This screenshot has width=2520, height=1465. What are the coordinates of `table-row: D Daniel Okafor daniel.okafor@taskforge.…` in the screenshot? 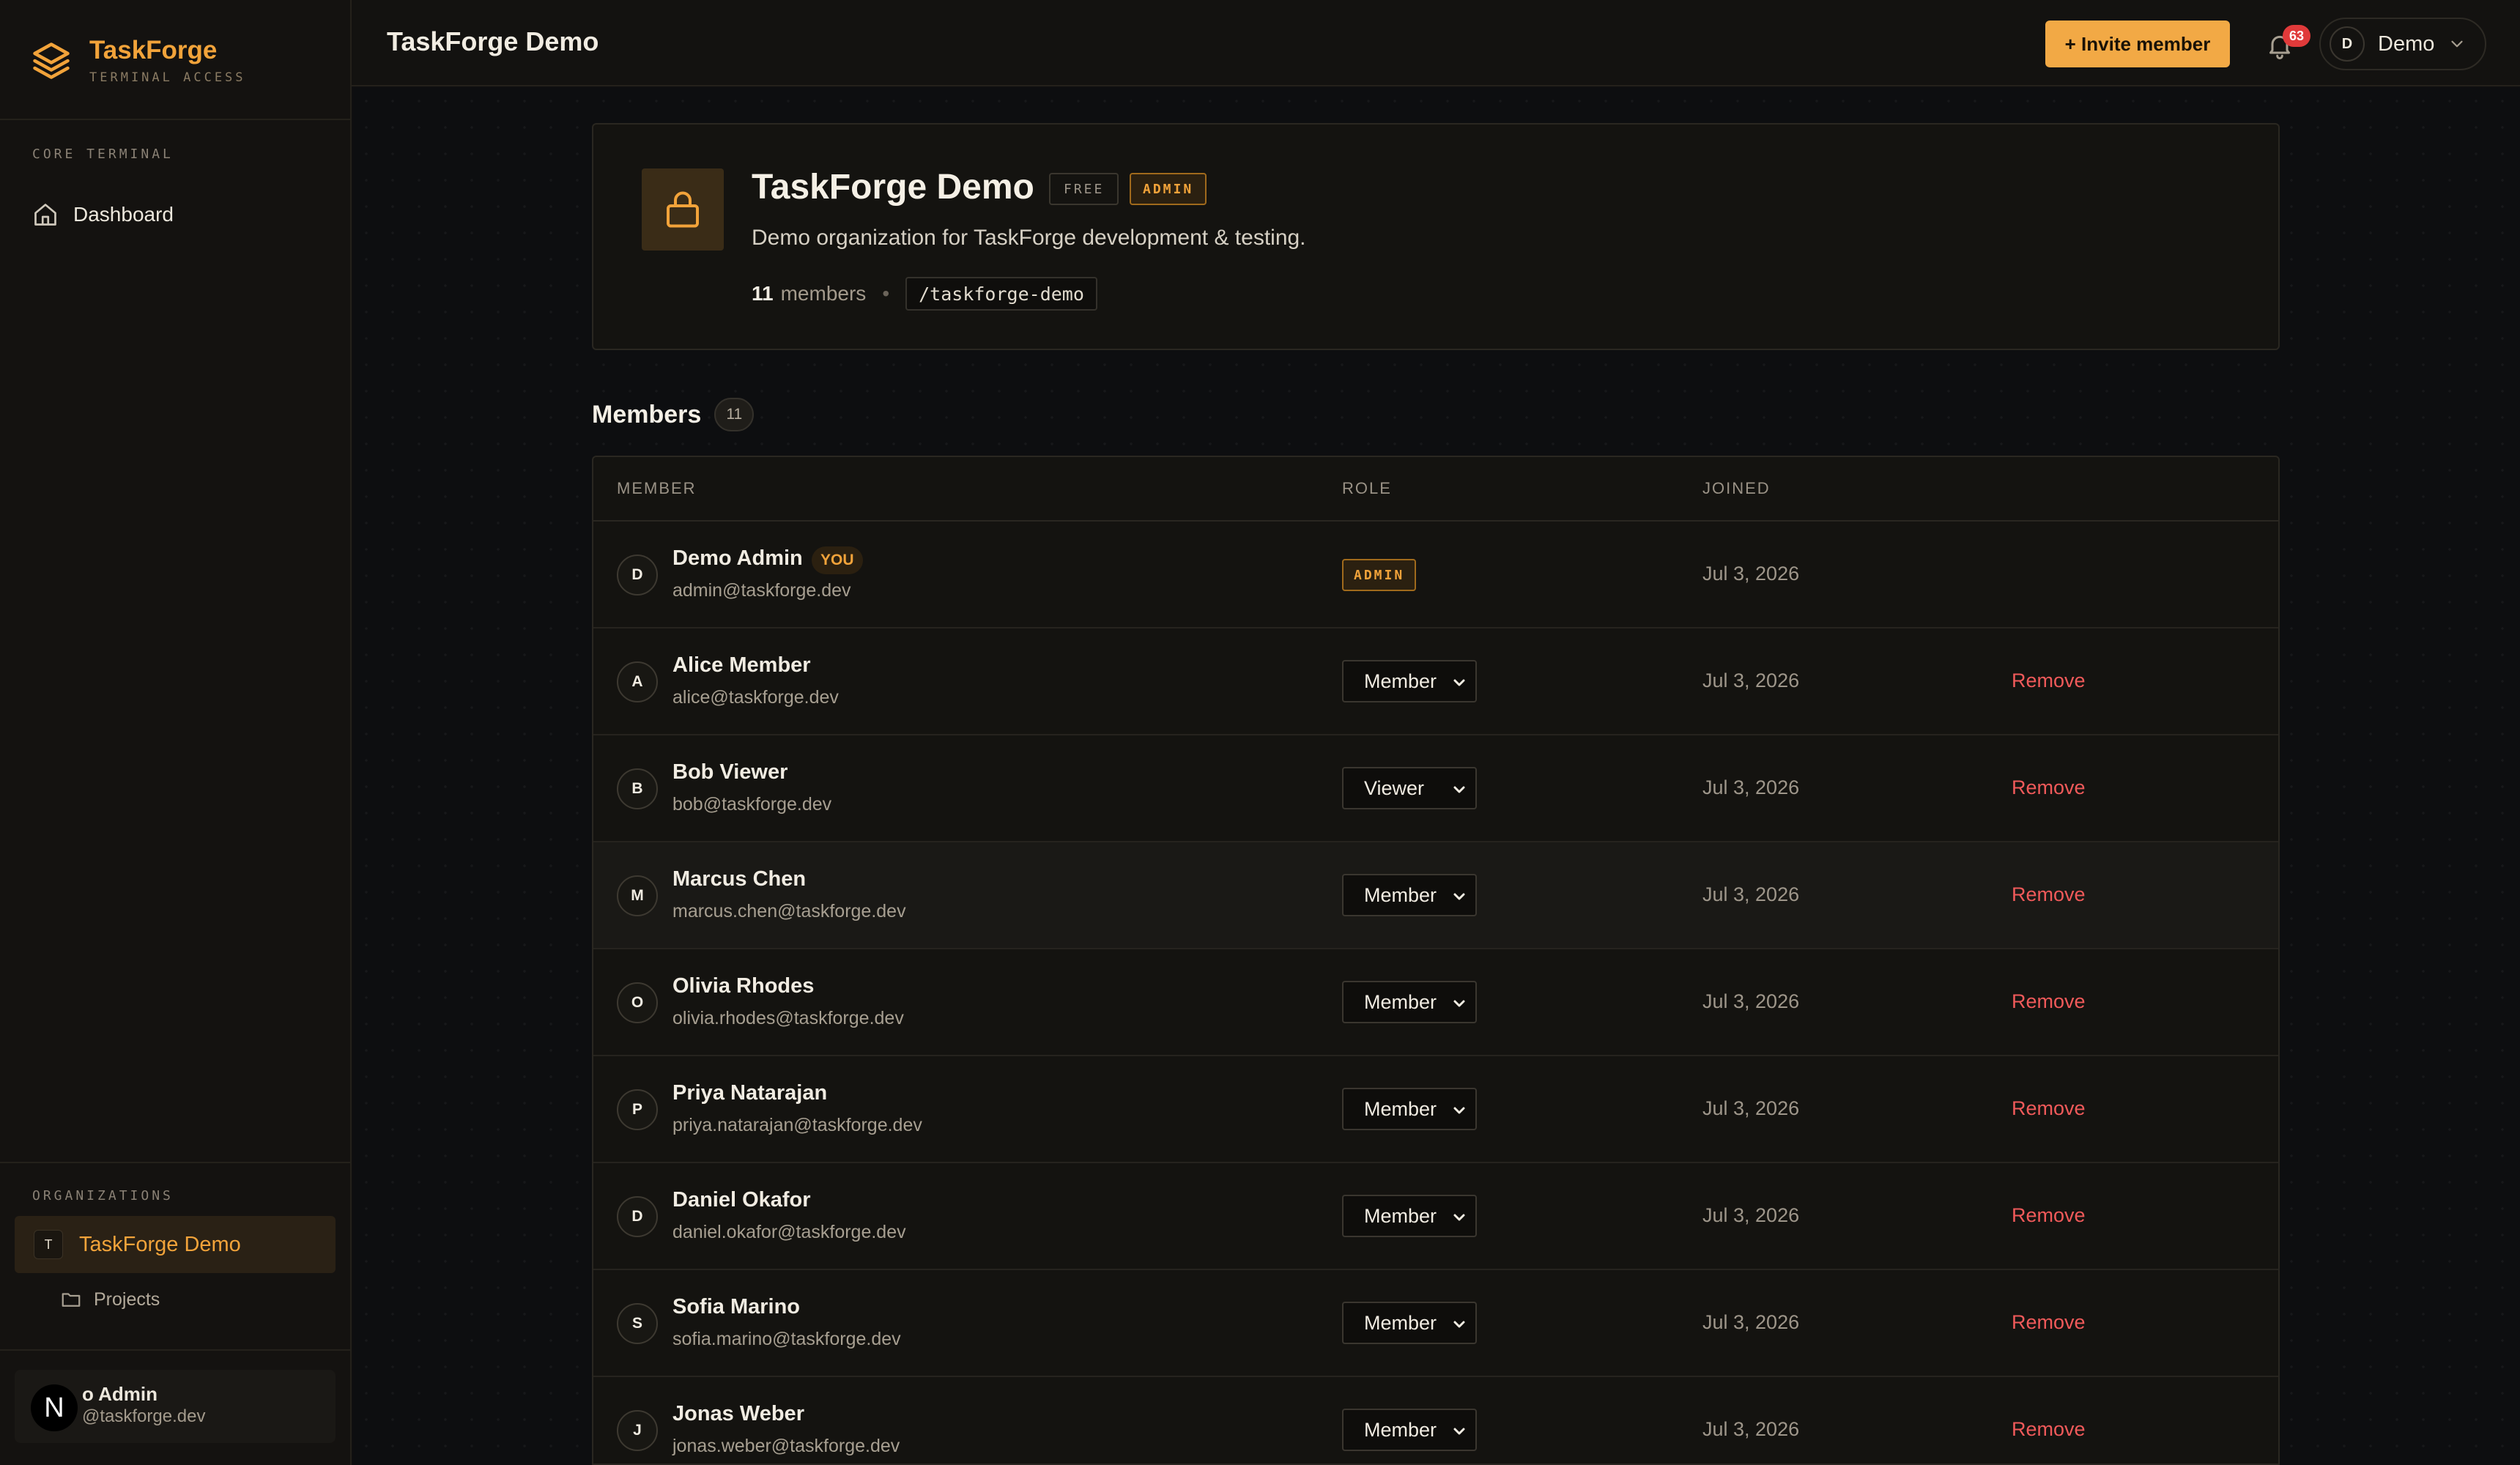 It's located at (1435, 1217).